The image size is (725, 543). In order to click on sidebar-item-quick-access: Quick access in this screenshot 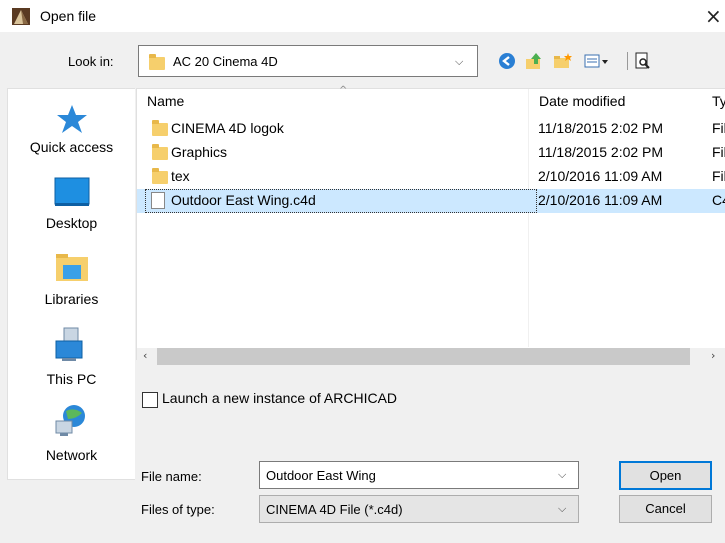, I will do `click(71, 132)`.